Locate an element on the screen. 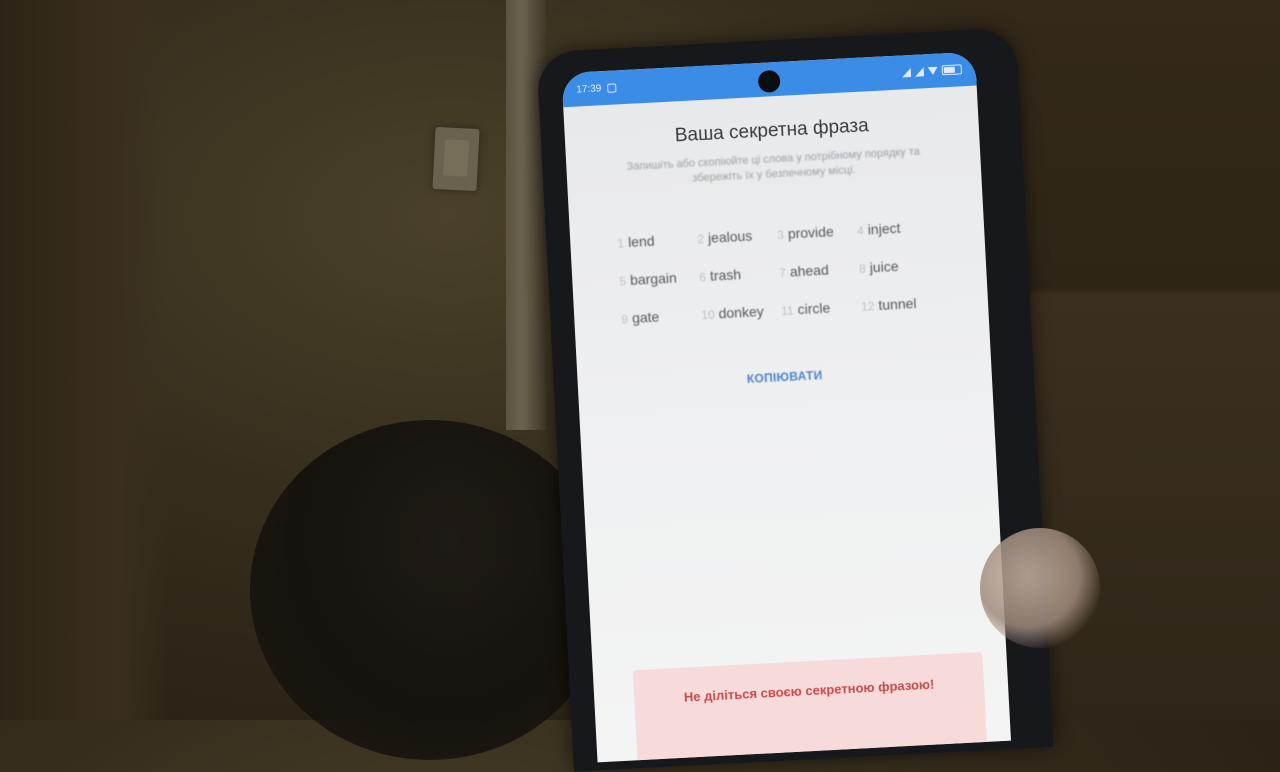  seed-word: 8 juice is located at coordinates (878, 266).